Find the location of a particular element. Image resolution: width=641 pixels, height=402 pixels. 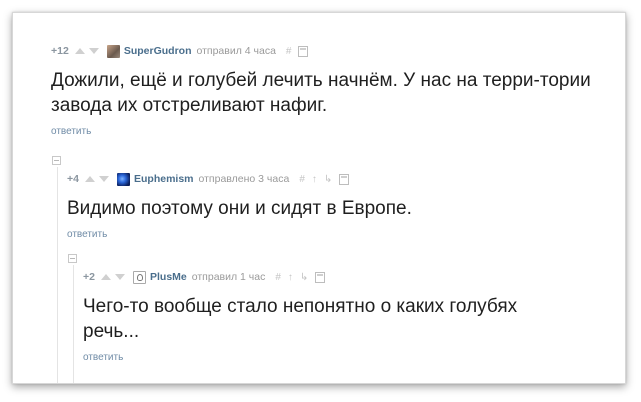

comment-meta: +12 SuperGudron отправил 4 часа # is located at coordinates (331, 51).